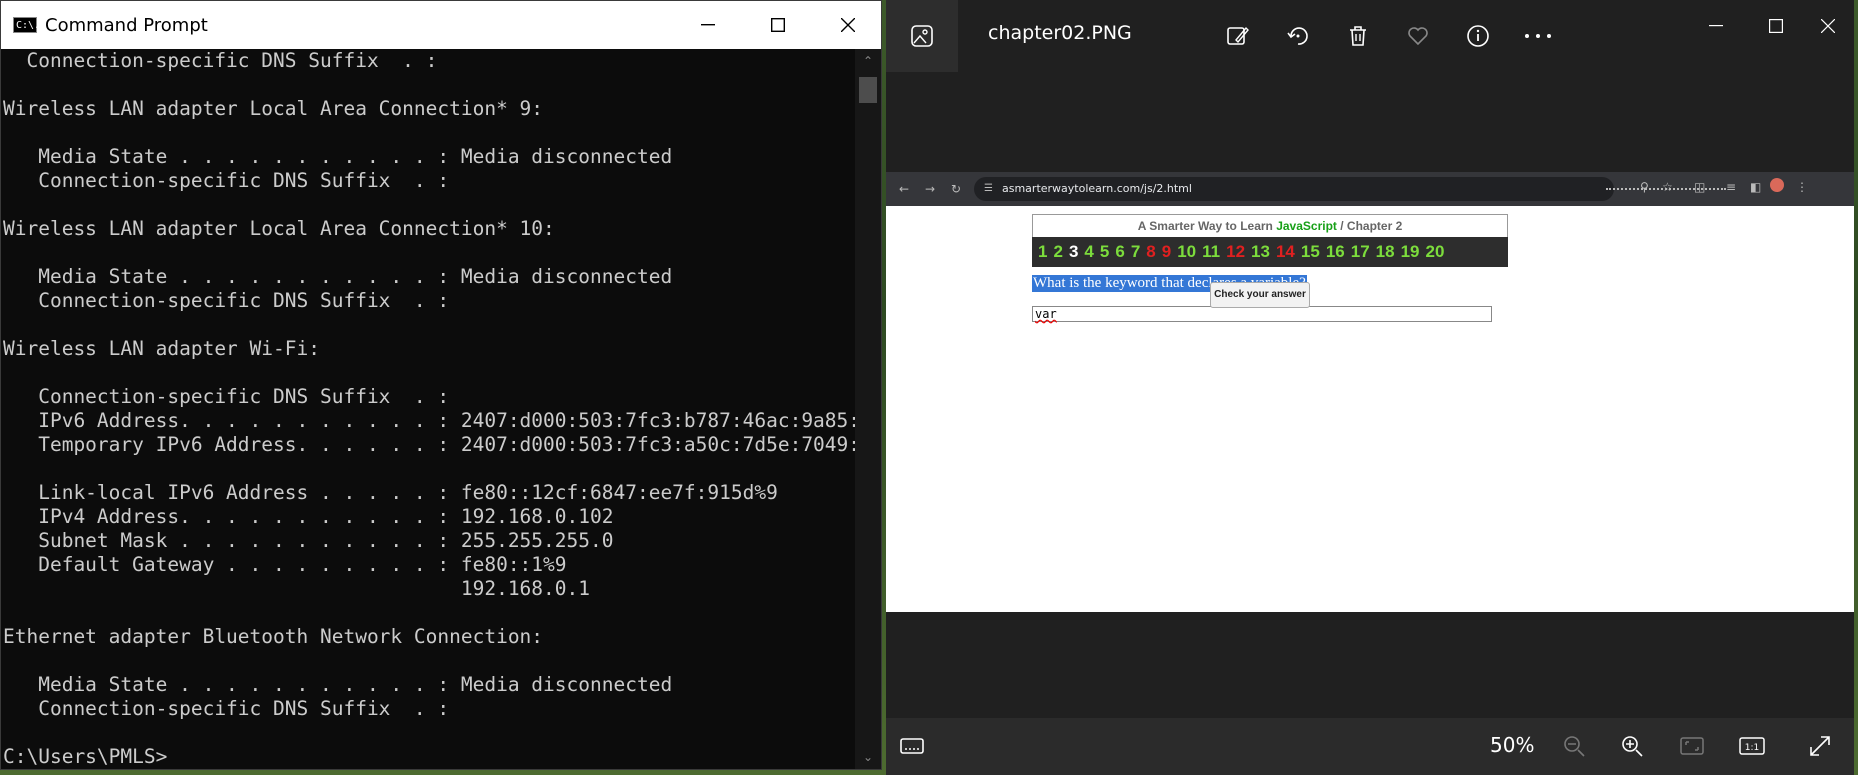 The height and width of the screenshot is (775, 1858). Describe the element at coordinates (1043, 251) in the screenshot. I see `chapter-link-1: 1` at that location.